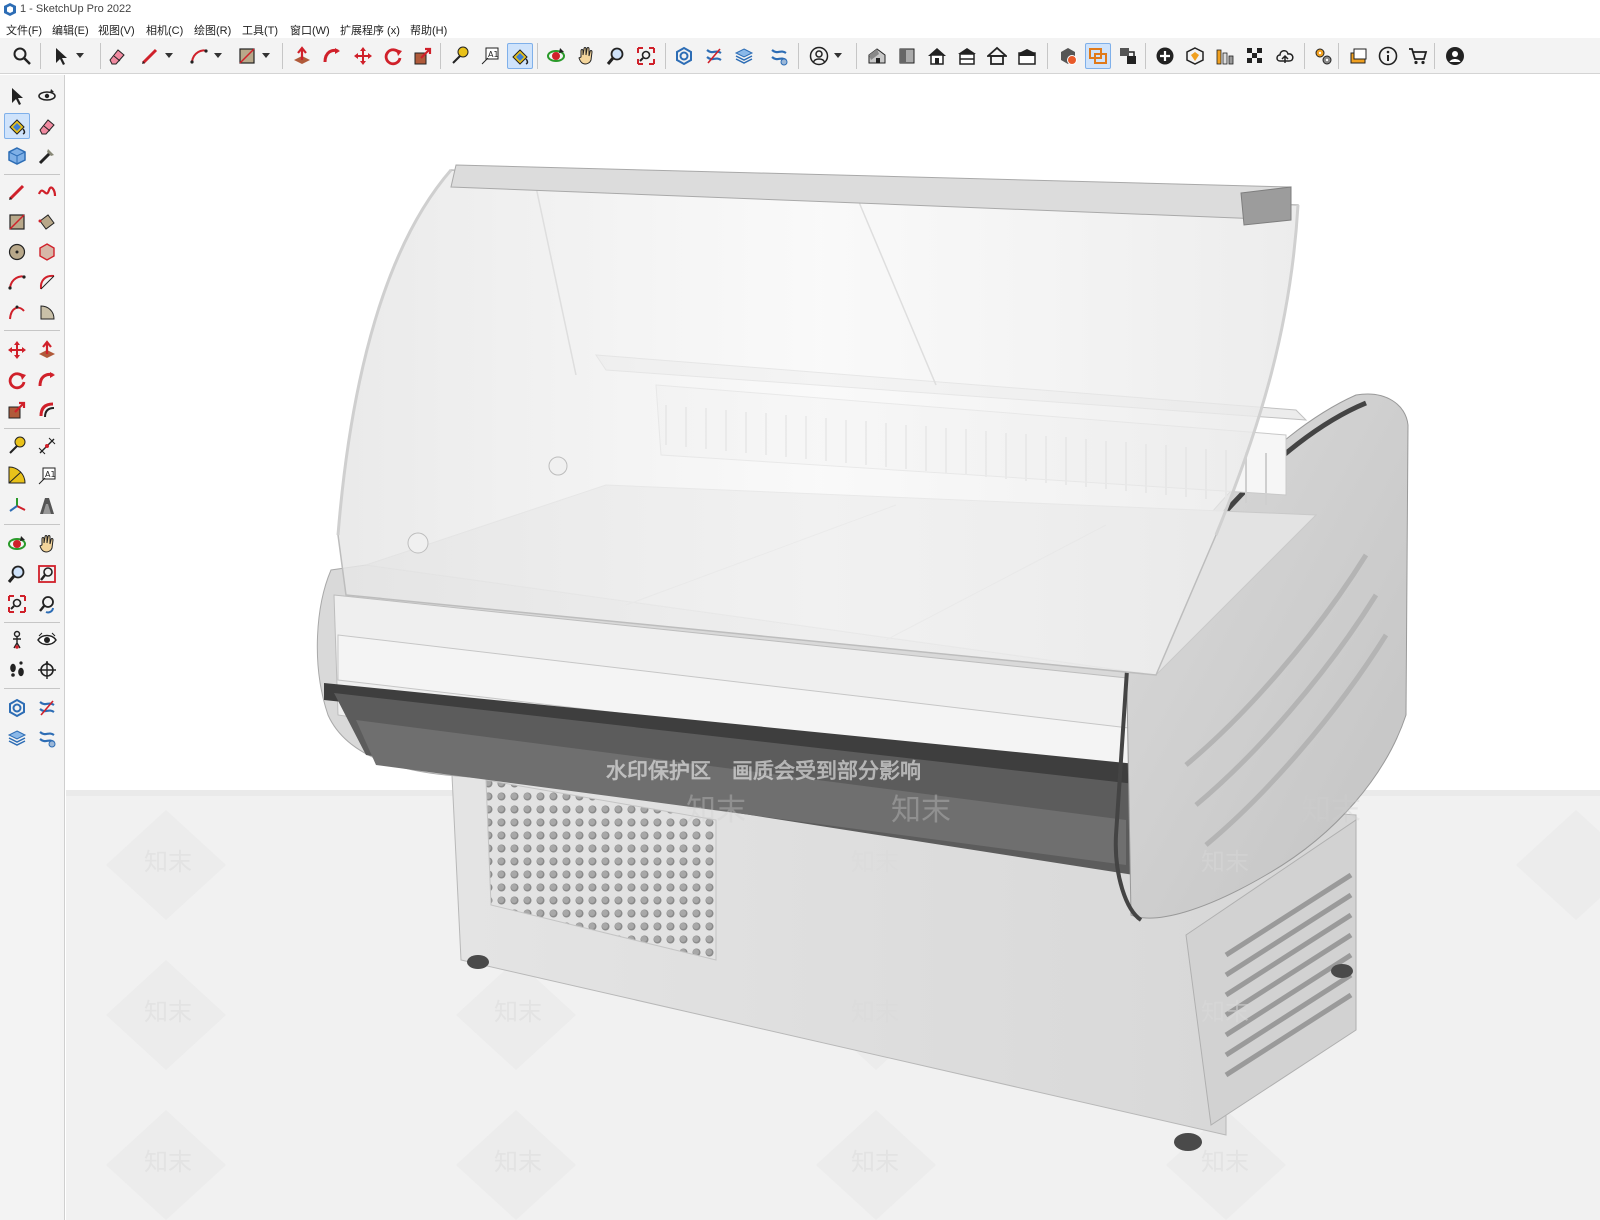  What do you see at coordinates (646, 56) in the screenshot?
I see `toolbar-zoom-extents-button` at bounding box center [646, 56].